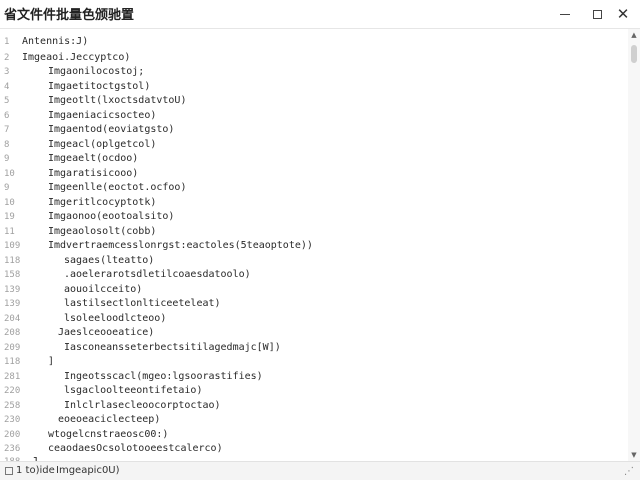 The width and height of the screenshot is (640, 480). Describe the element at coordinates (310, 232) in the screenshot. I see `code-line: 11 Imgeaolosolt(cobb)` at that location.